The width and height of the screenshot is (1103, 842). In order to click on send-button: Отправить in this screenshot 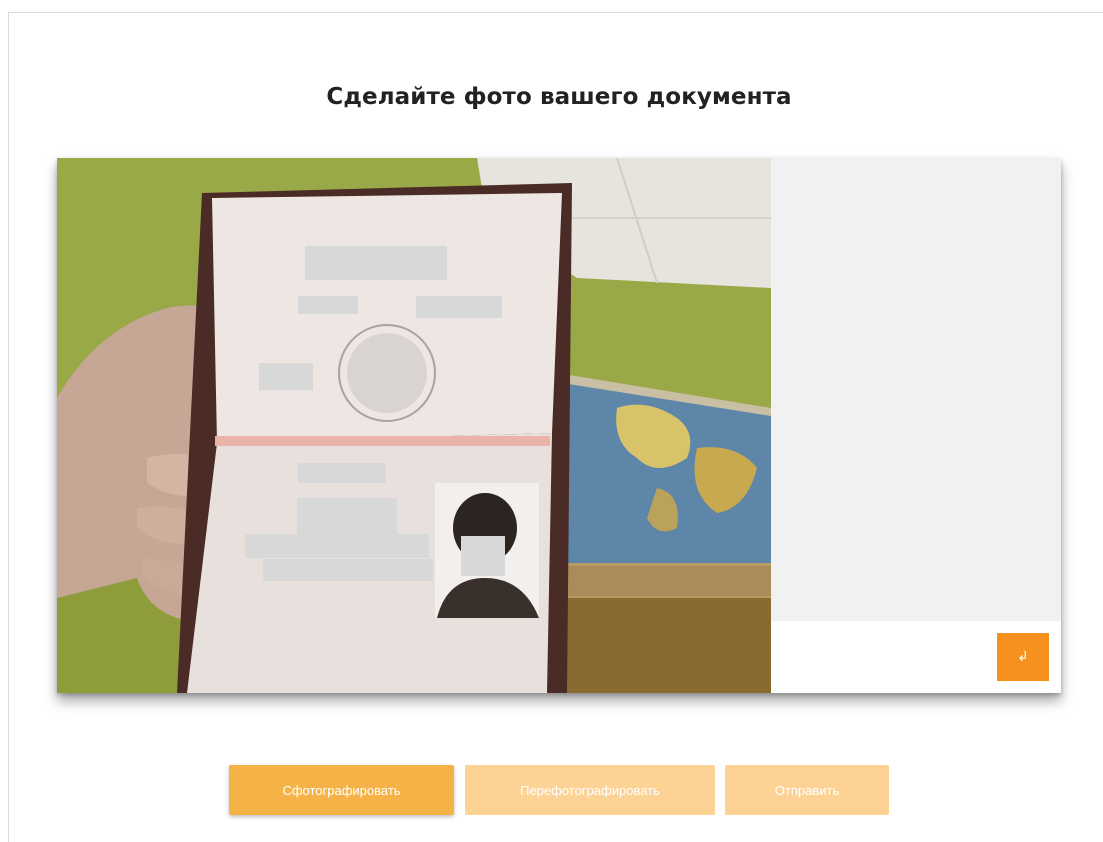, I will do `click(807, 790)`.